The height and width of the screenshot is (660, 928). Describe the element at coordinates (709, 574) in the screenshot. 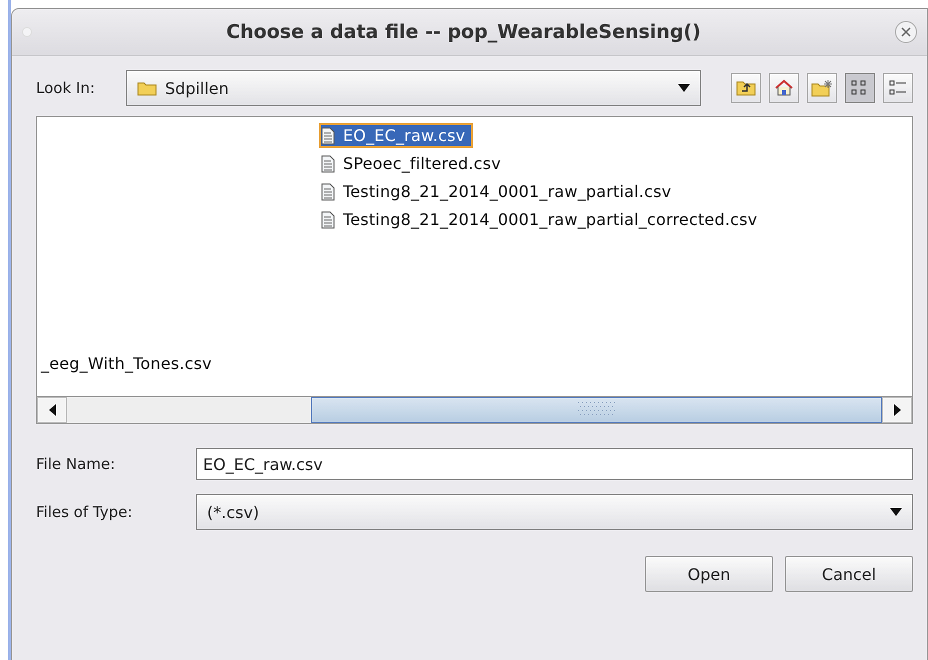

I see `dialog-button: Open` at that location.